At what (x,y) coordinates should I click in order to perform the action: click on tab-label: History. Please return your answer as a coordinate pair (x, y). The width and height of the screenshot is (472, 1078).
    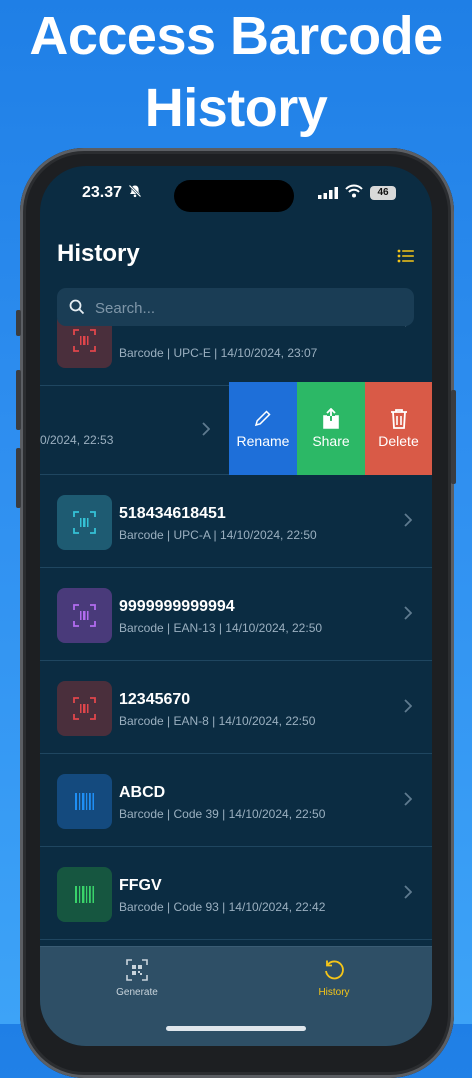
    Looking at the image, I should click on (334, 992).